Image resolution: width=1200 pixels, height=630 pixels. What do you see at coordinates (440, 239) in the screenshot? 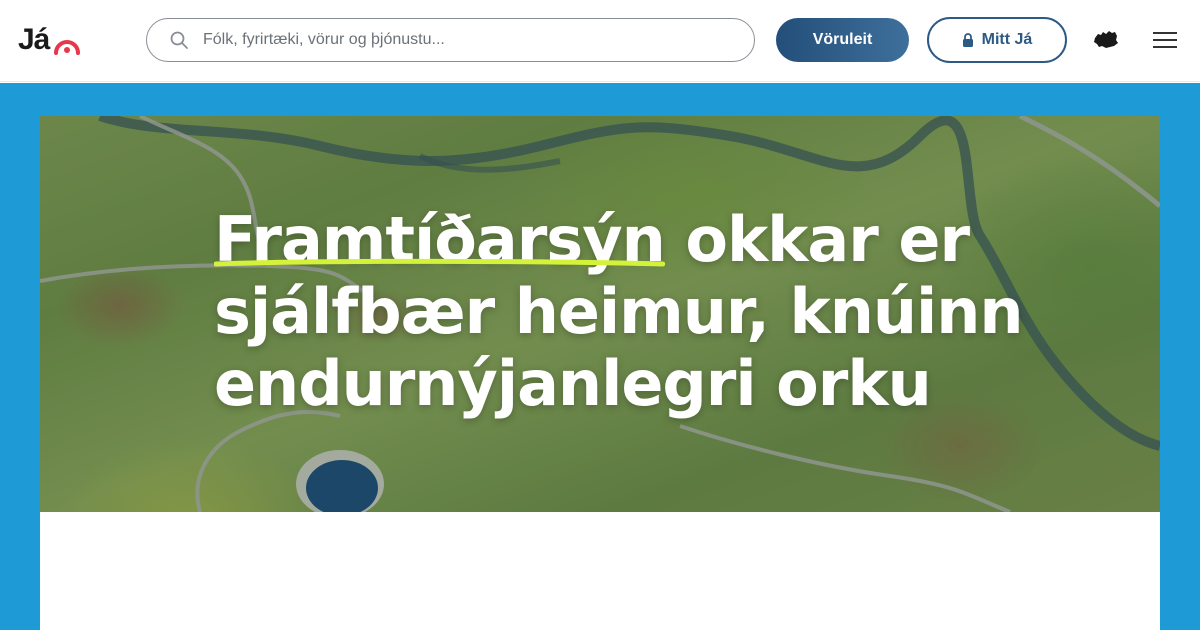
I see `hero-title-highlight: Framtíðarsýn` at bounding box center [440, 239].